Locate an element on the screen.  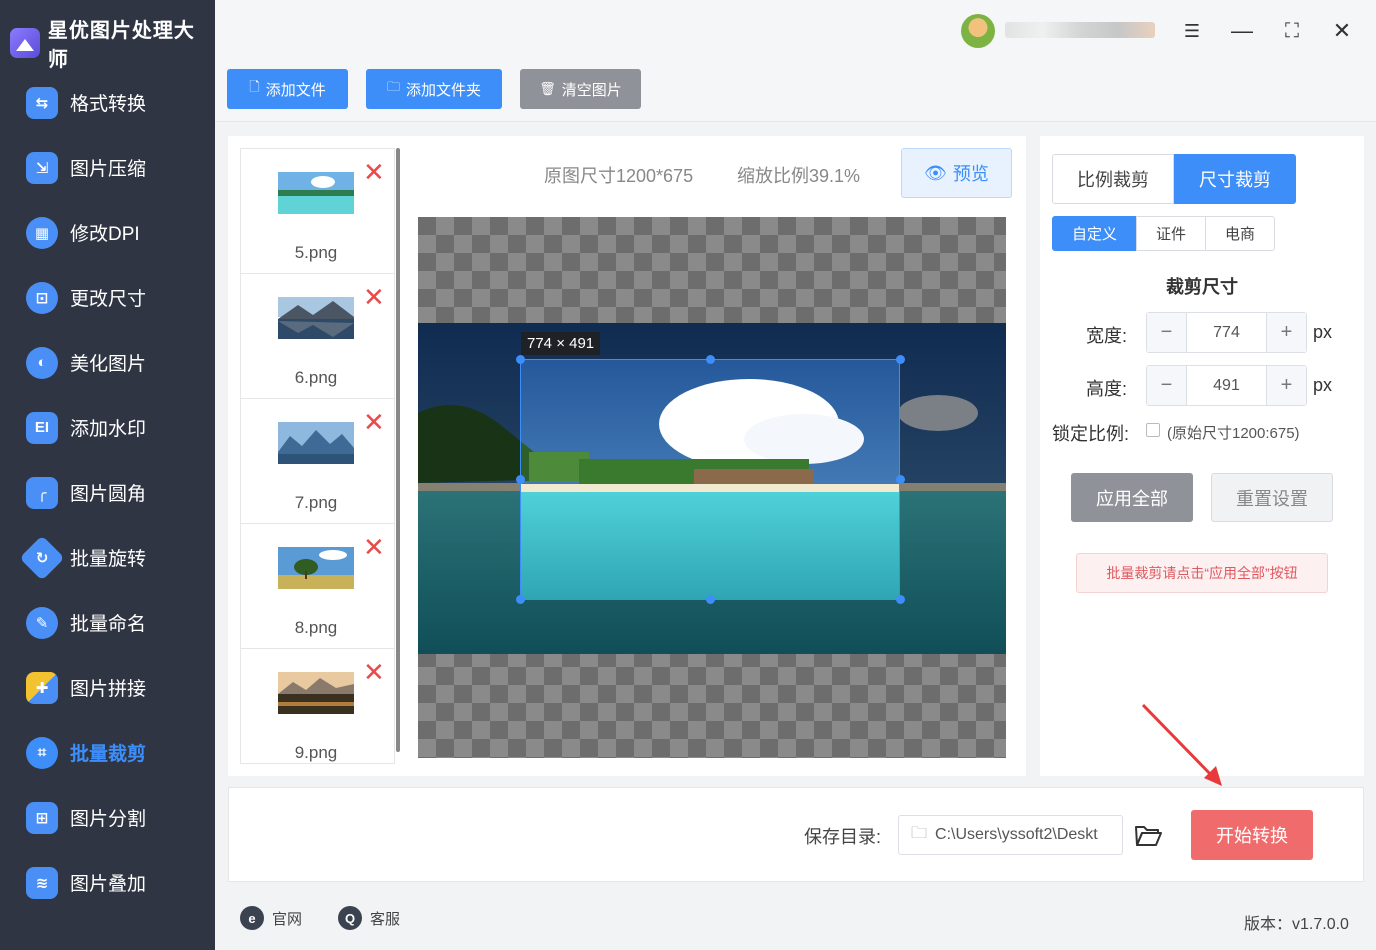
sidebar-item-rotate: ↻ 批量旋转 is located at coordinates (107, 557).